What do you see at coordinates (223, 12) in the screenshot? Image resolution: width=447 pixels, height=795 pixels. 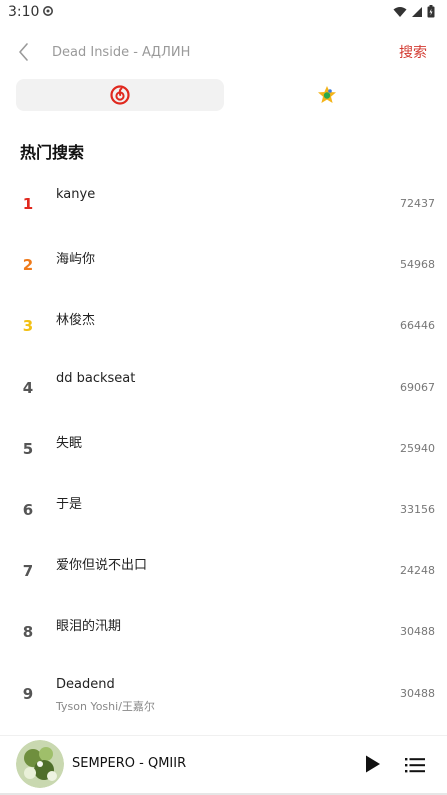 I see `status-bar: 3:10` at bounding box center [223, 12].